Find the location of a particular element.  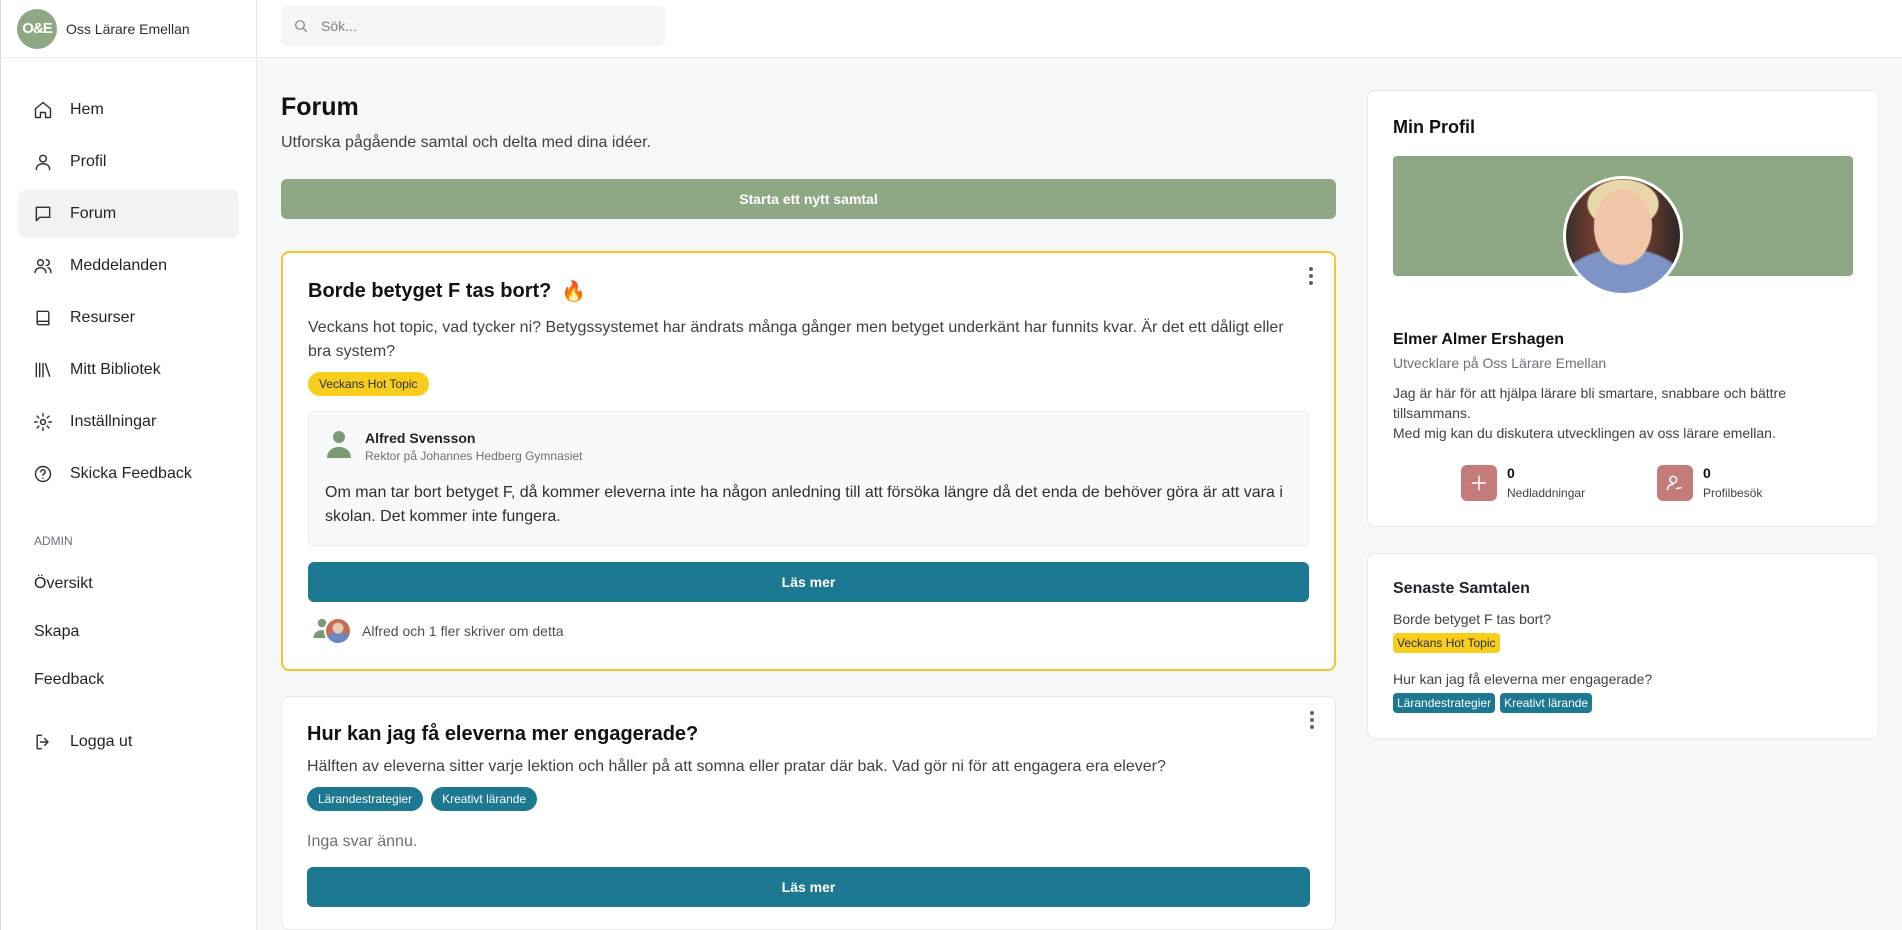

post-title: Borde betyget F tas bort? 🔥 is located at coordinates (808, 291).